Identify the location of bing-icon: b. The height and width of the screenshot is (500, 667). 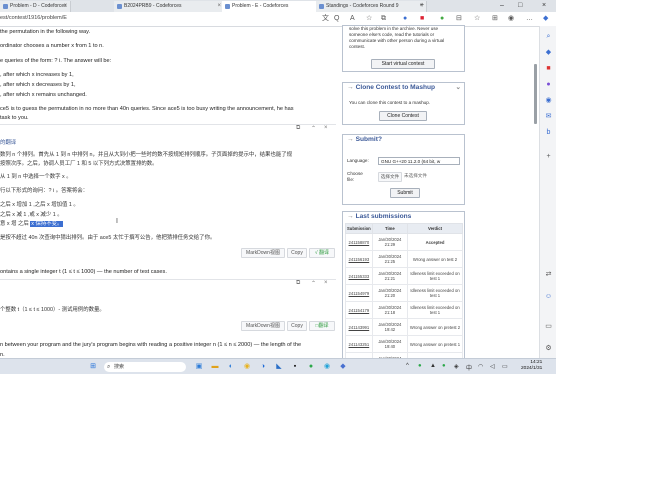
(548, 132).